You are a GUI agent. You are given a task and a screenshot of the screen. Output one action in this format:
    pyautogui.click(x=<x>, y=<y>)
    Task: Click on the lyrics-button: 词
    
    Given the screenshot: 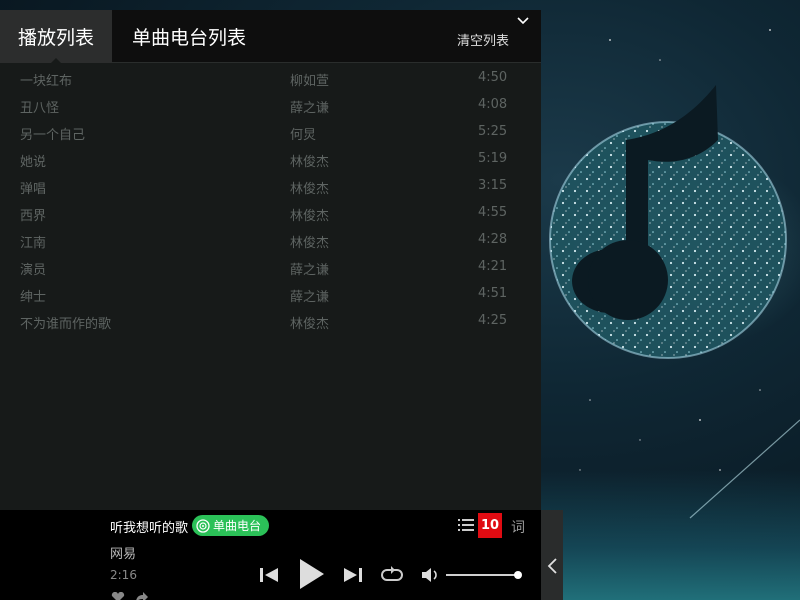 What is the action you would take?
    pyautogui.click(x=518, y=527)
    